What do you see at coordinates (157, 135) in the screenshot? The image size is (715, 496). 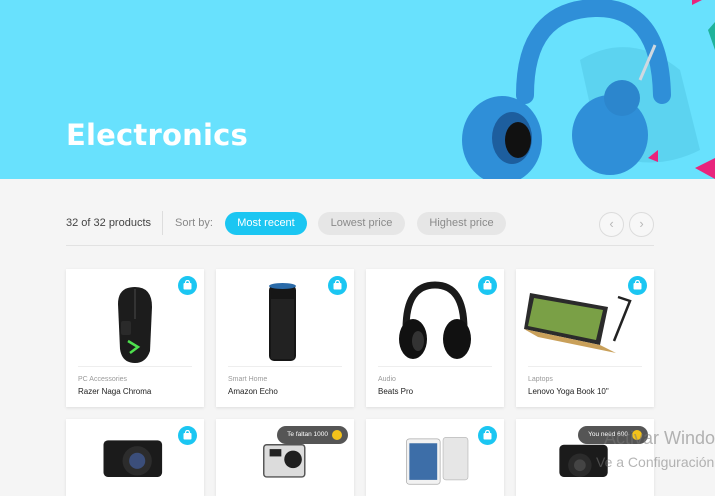 I see `page-title: Electronics` at bounding box center [157, 135].